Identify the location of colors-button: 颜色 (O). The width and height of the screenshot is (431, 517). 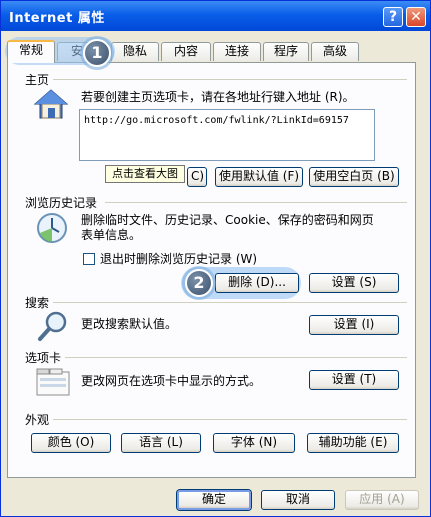
(71, 443).